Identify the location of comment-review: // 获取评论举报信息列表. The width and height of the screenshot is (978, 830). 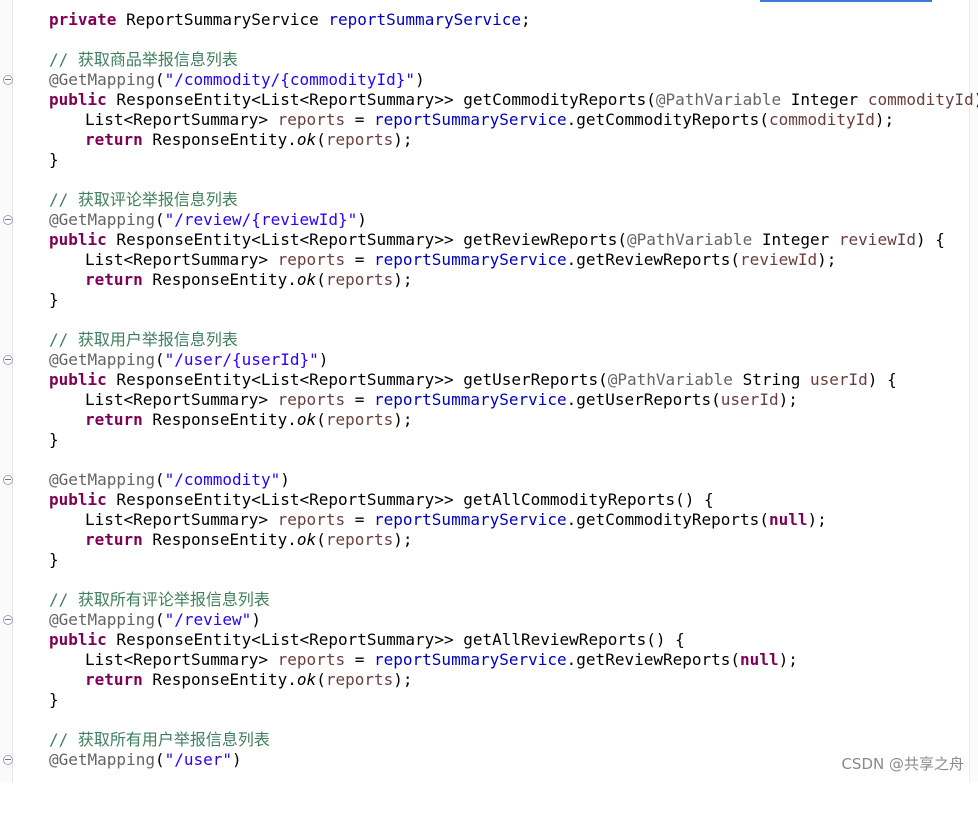
(143, 199).